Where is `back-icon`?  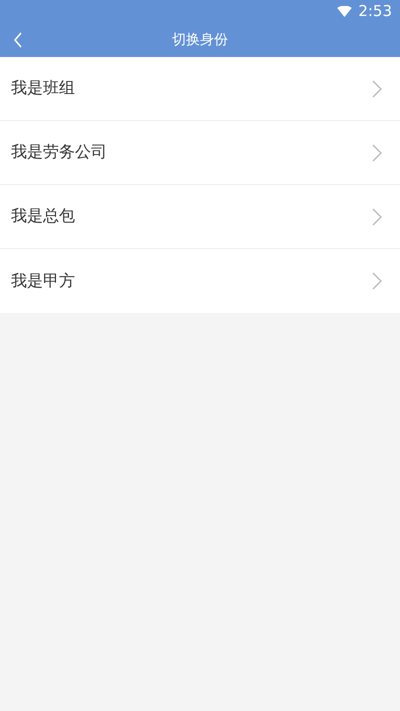
back-icon is located at coordinates (18, 40).